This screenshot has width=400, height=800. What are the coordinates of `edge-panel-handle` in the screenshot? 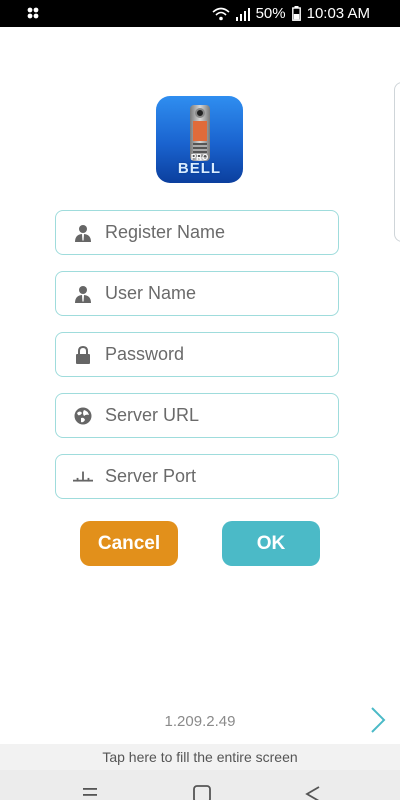 It's located at (397, 162).